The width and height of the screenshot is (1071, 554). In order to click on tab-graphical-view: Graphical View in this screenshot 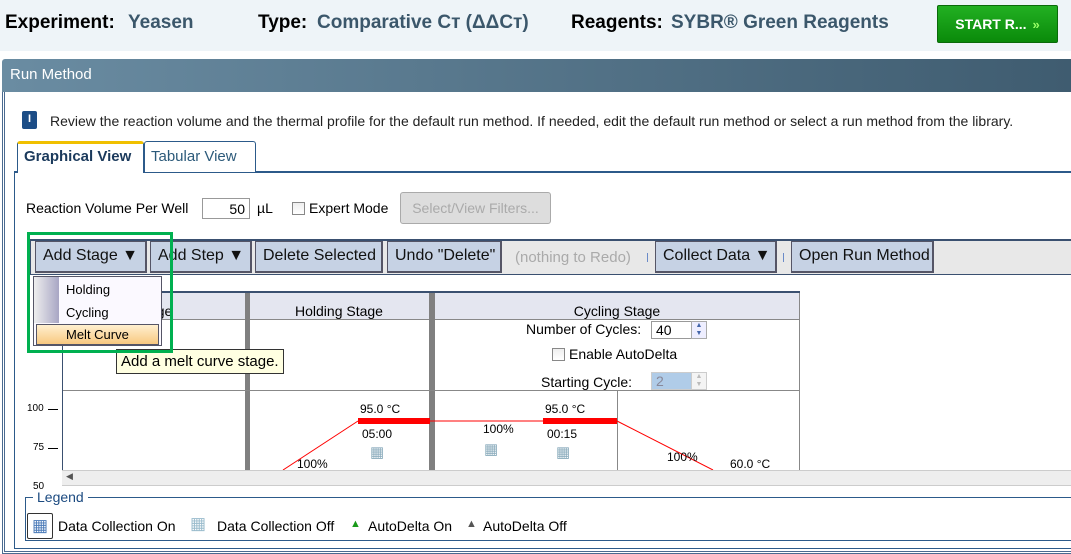, I will do `click(80, 157)`.